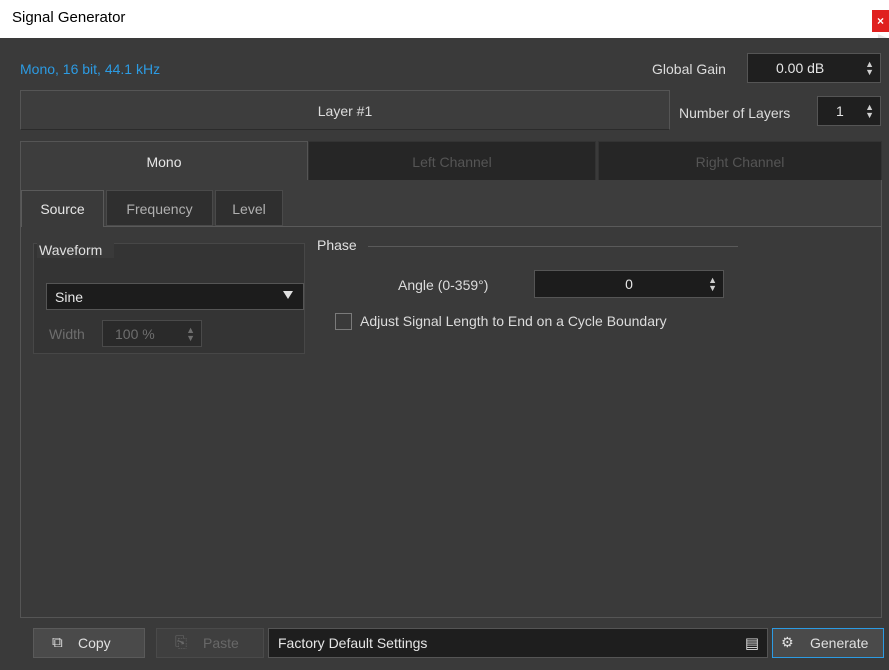  What do you see at coordinates (94, 643) in the screenshot?
I see `copy-label: Copy` at bounding box center [94, 643].